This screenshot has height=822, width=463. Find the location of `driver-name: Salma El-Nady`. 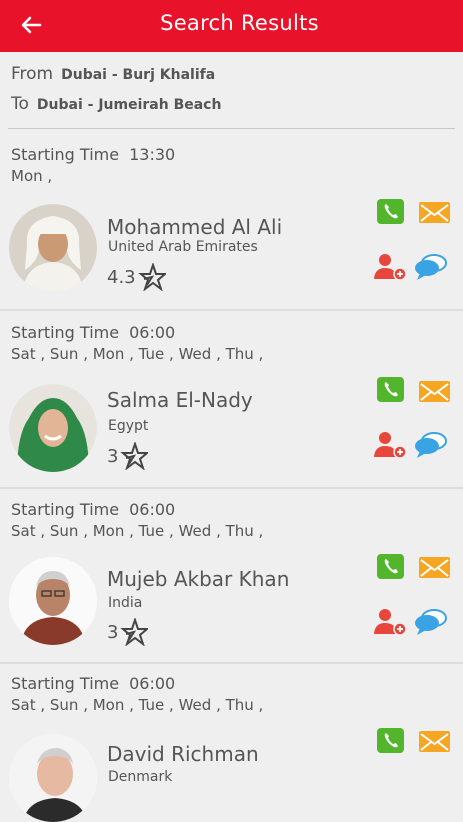

driver-name: Salma El-Nady is located at coordinates (180, 400).